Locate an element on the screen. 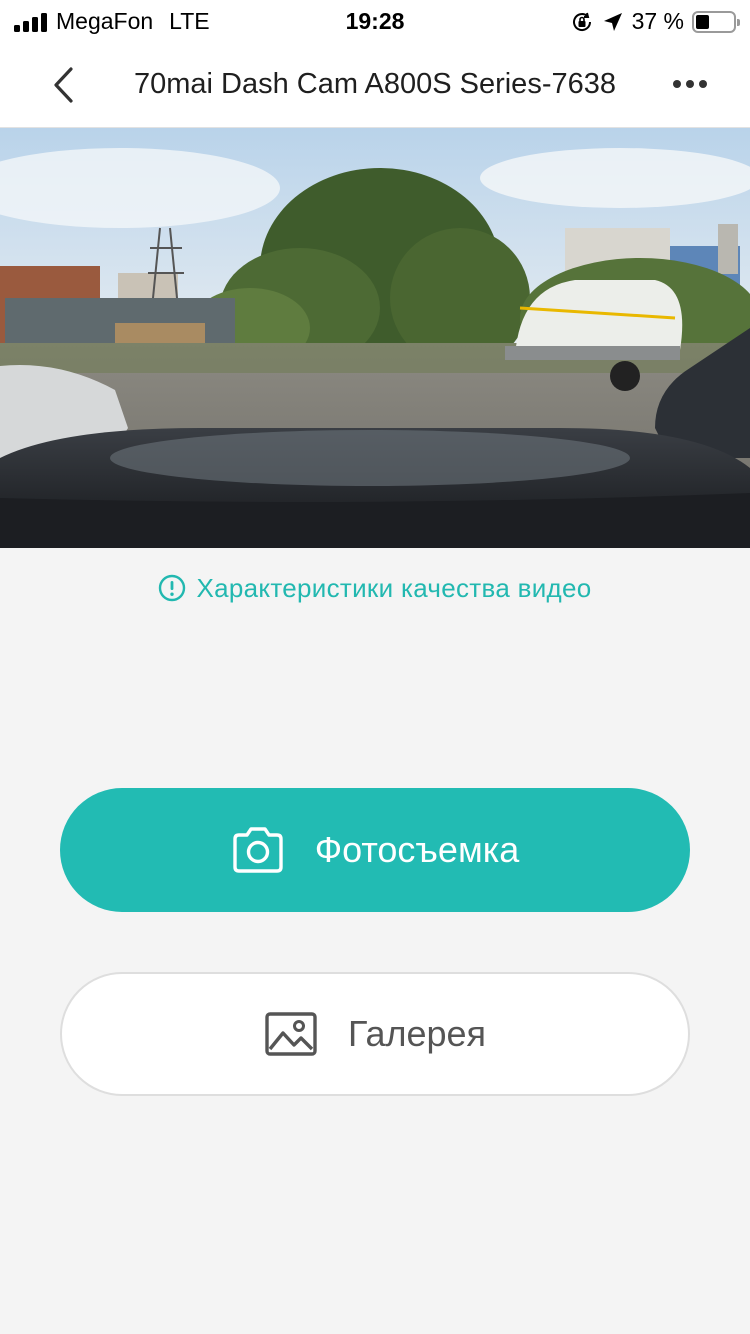 The image size is (750, 1334). photo-button: Фотосъемка is located at coordinates (375, 850).